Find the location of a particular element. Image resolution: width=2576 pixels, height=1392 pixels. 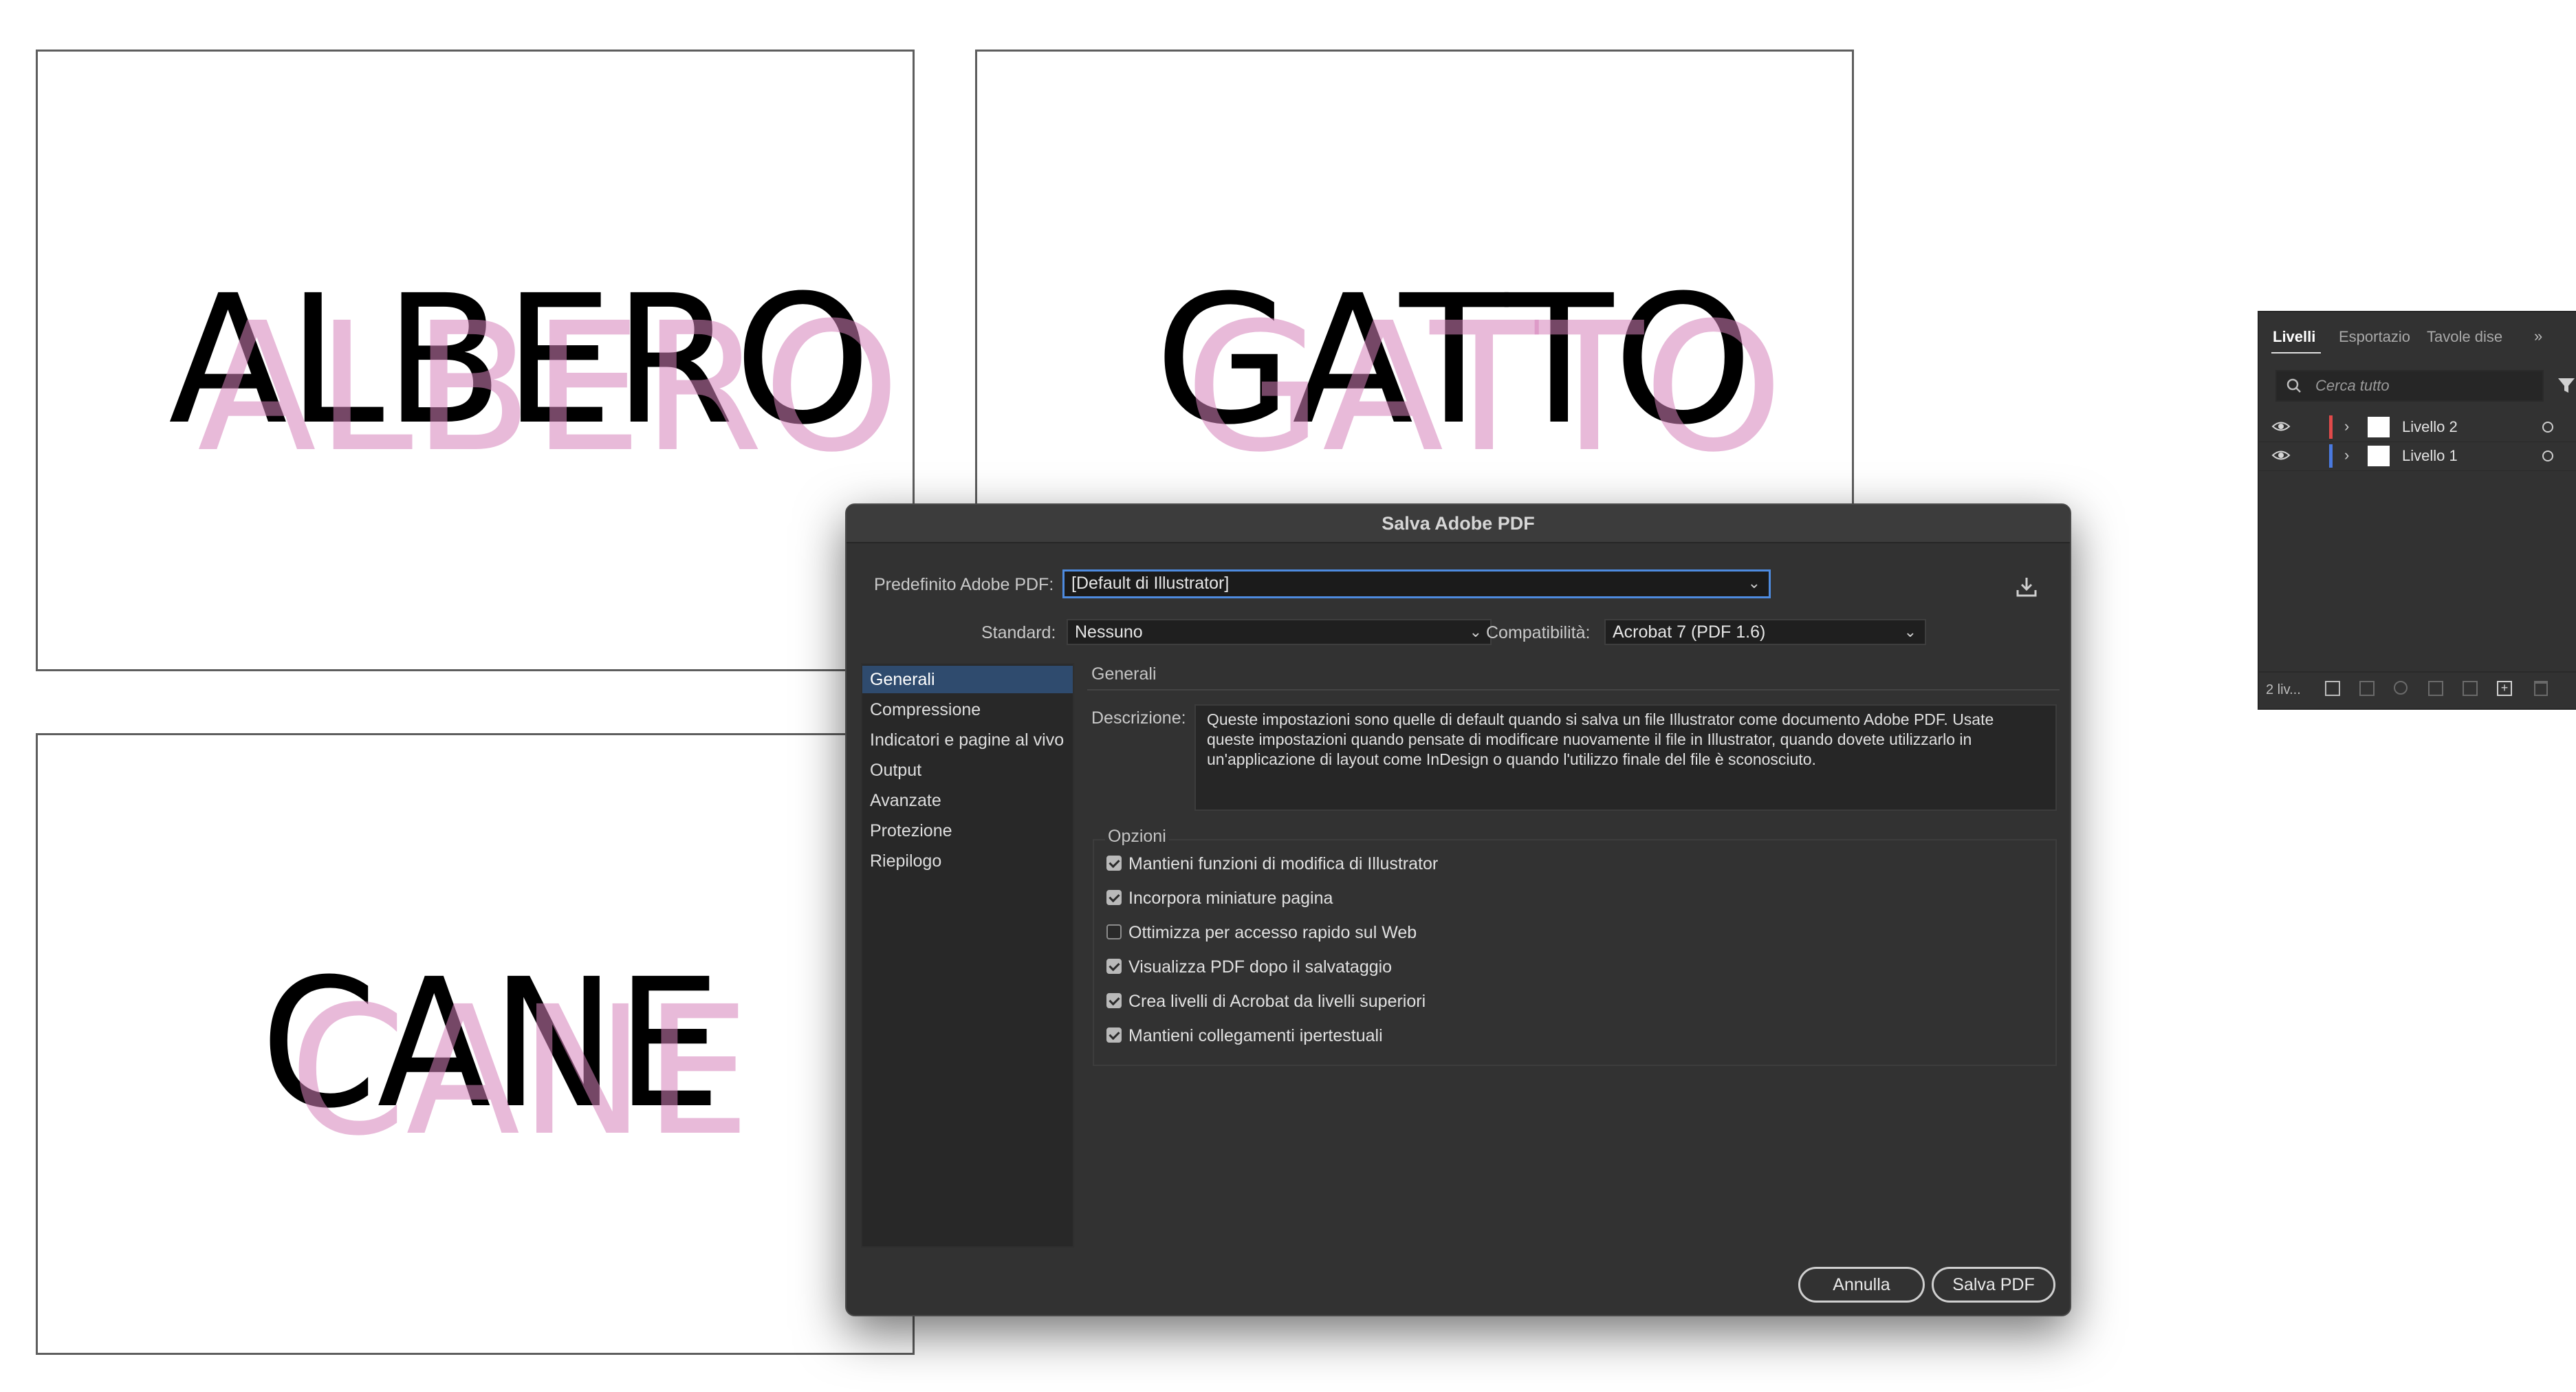

new-sublayer-icon is located at coordinates (2470, 689).